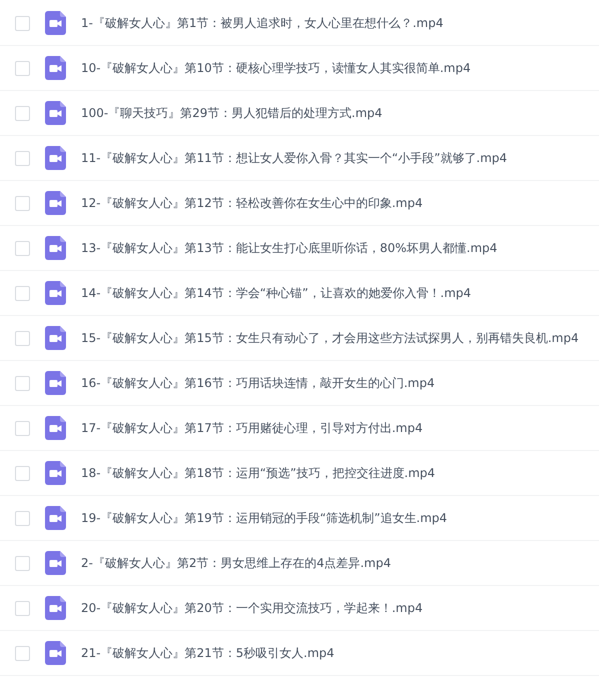 This screenshot has width=599, height=678. Describe the element at coordinates (258, 473) in the screenshot. I see `file-name: 18-『破解女人心』第18节：运用“预选”技巧，把控交往进度.mp4` at that location.